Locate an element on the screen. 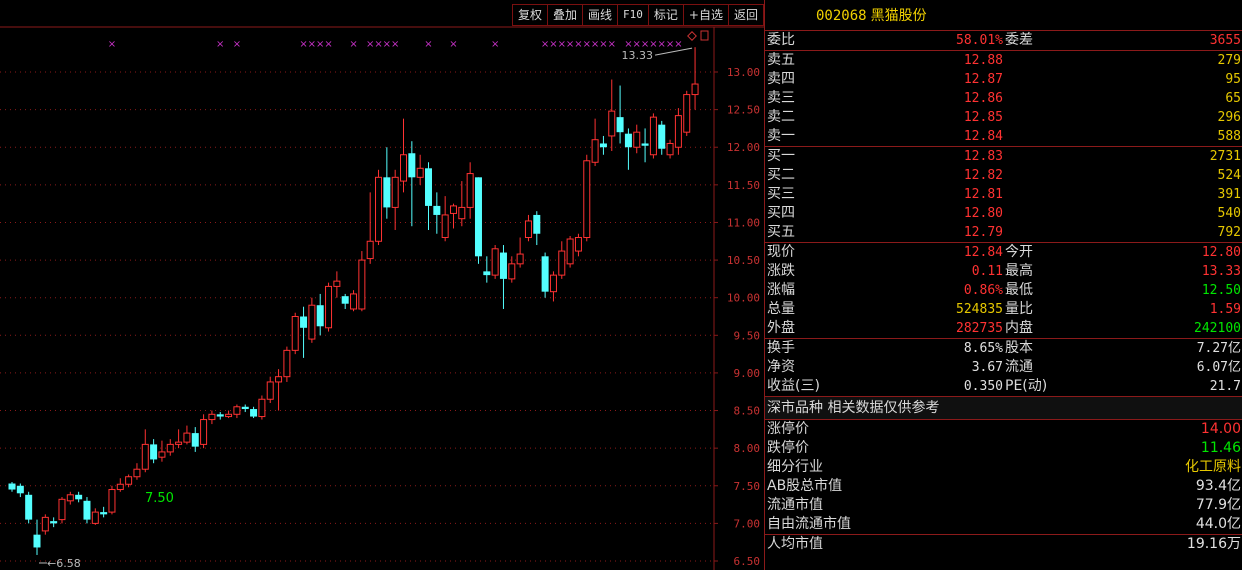 The height and width of the screenshot is (570, 1242). buy-level-row: 买四 12.80 540 is located at coordinates (1003, 213).